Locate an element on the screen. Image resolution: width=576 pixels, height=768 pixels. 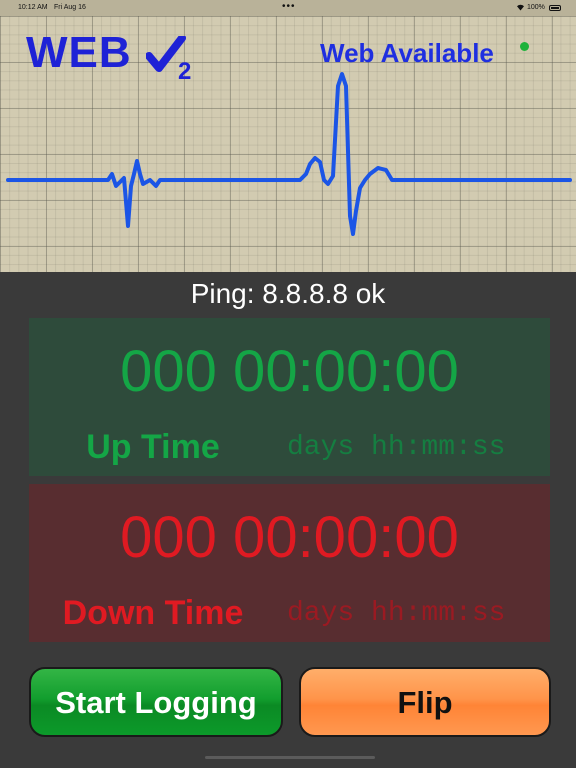
home-indicator is located at coordinates (290, 757).